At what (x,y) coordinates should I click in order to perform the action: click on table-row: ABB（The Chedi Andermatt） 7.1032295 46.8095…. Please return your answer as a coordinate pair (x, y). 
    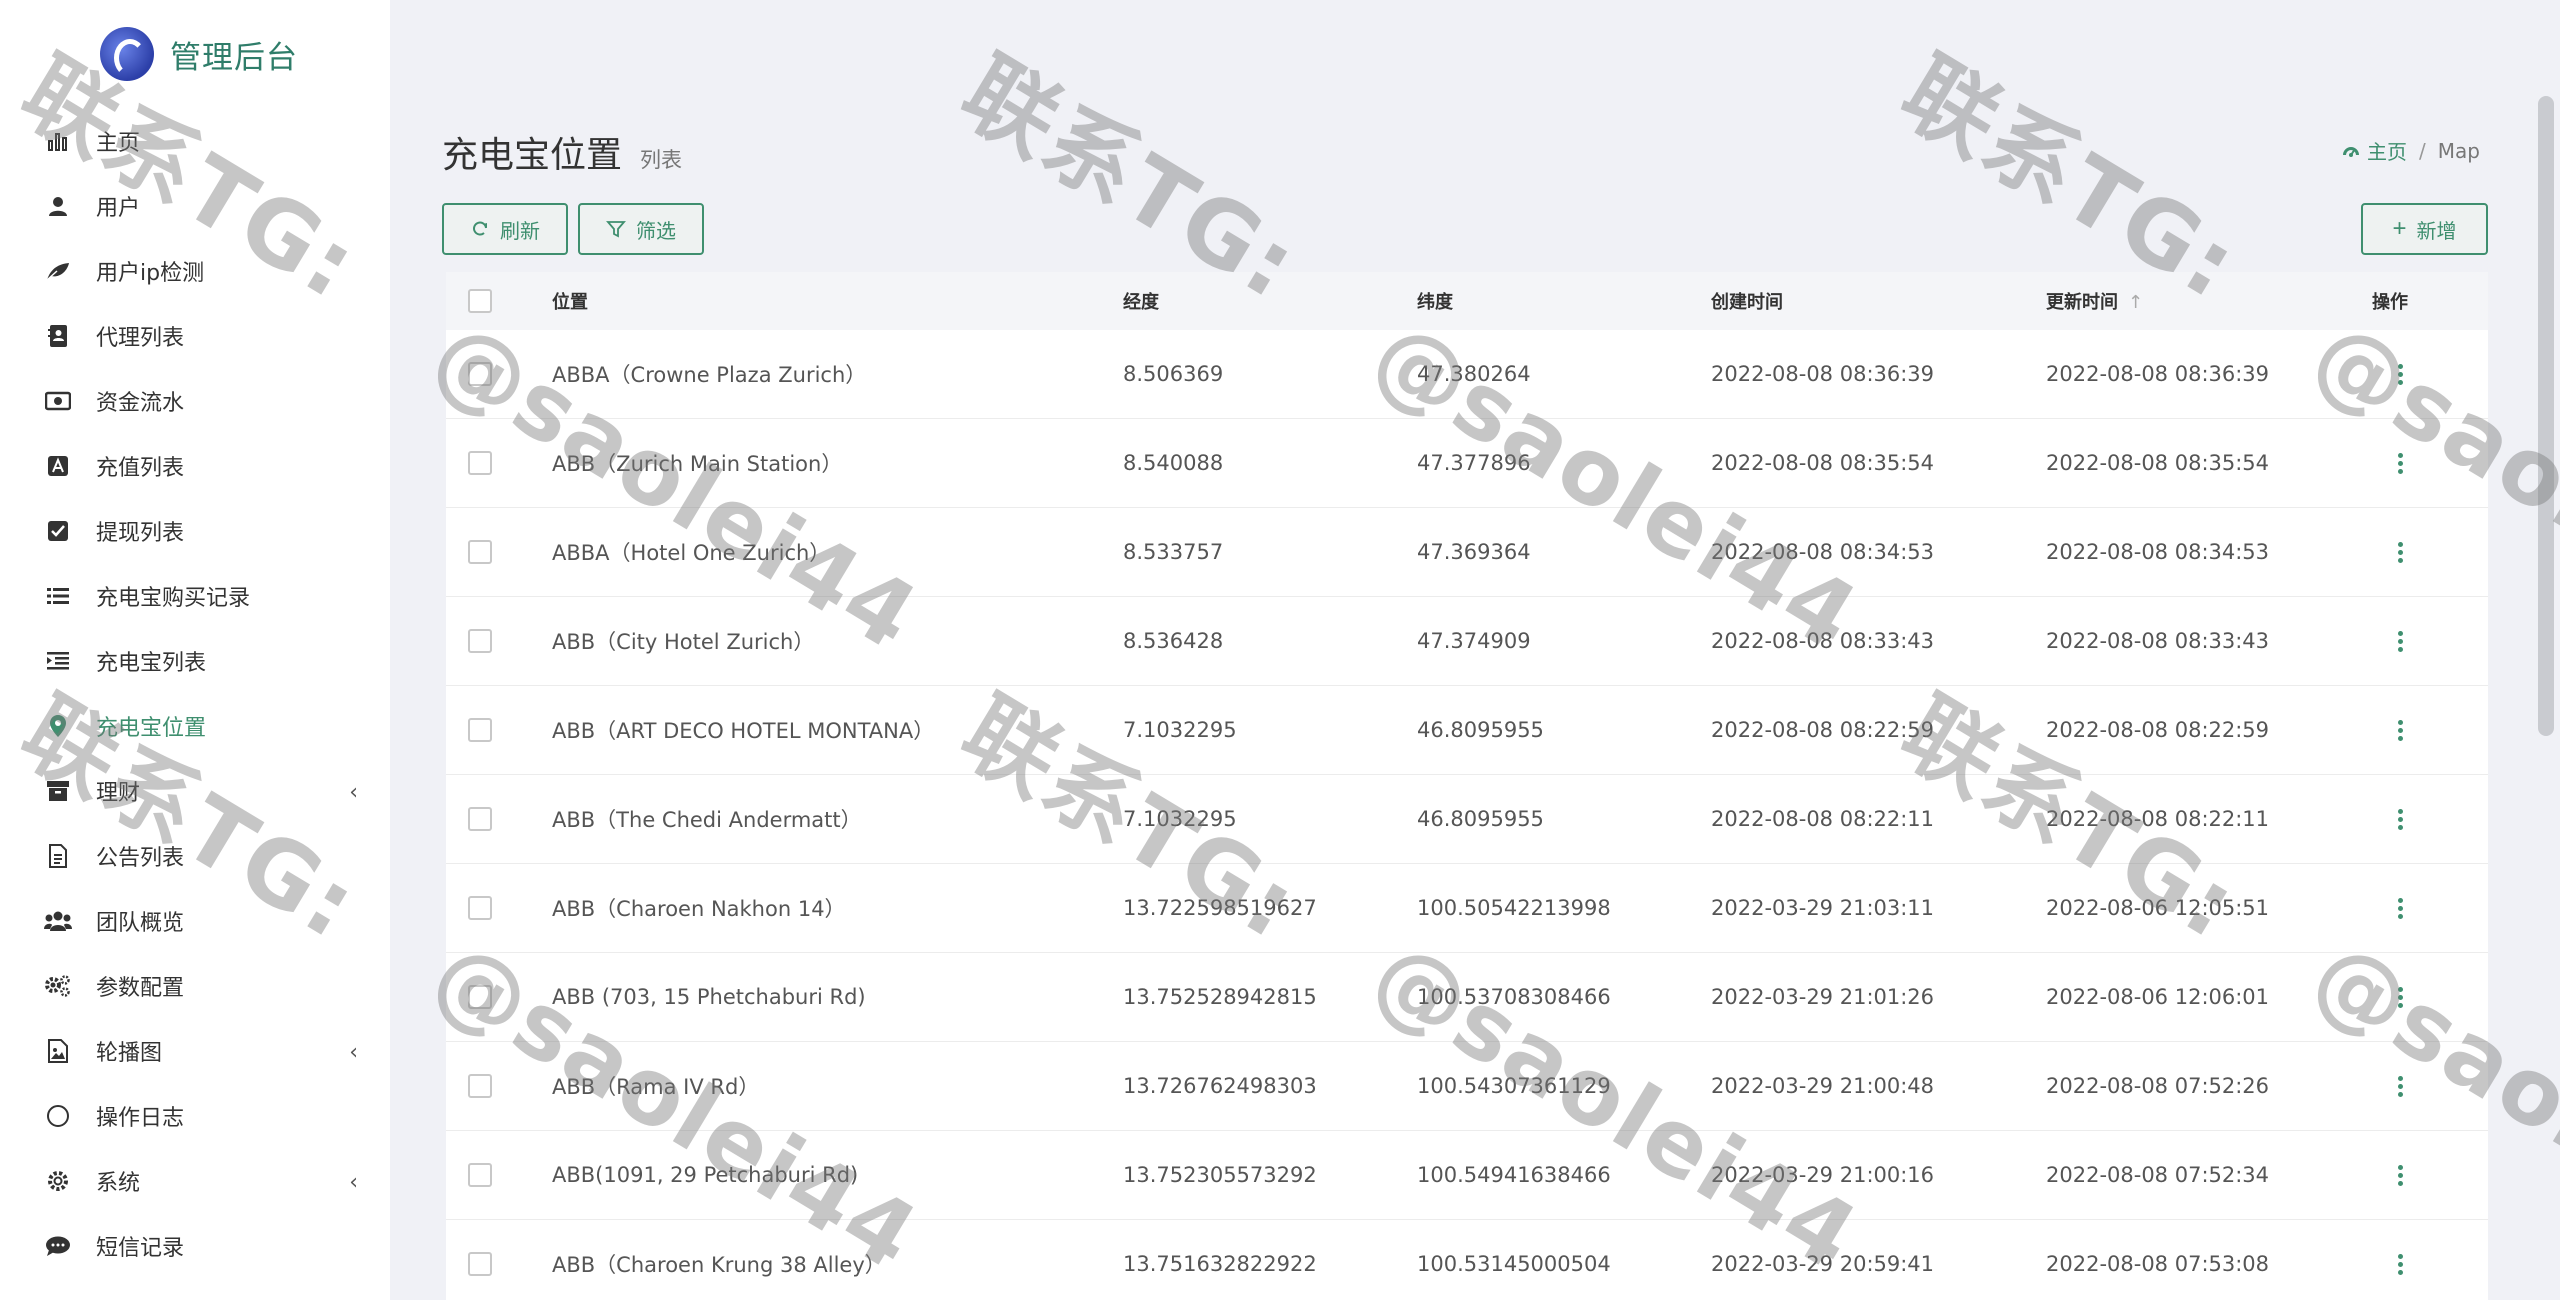
    Looking at the image, I should click on (1467, 819).